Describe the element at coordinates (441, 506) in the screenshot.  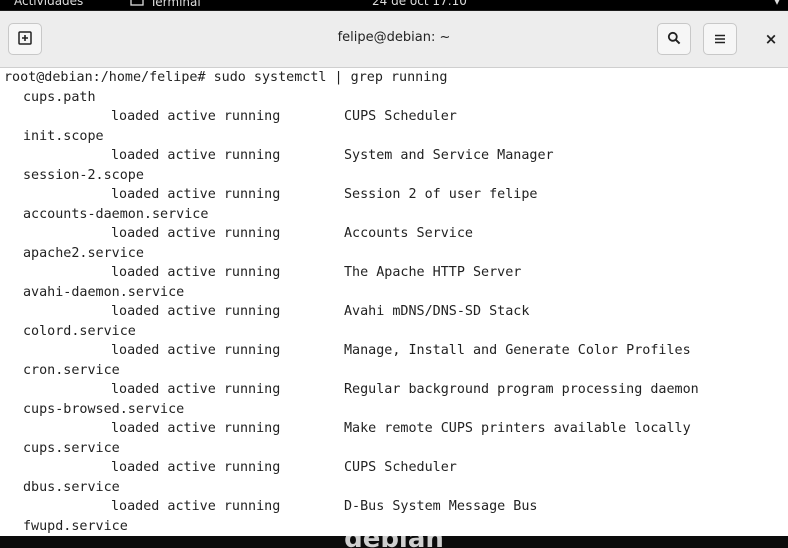
I see `unit-description: D-Bus System Message Bus` at that location.